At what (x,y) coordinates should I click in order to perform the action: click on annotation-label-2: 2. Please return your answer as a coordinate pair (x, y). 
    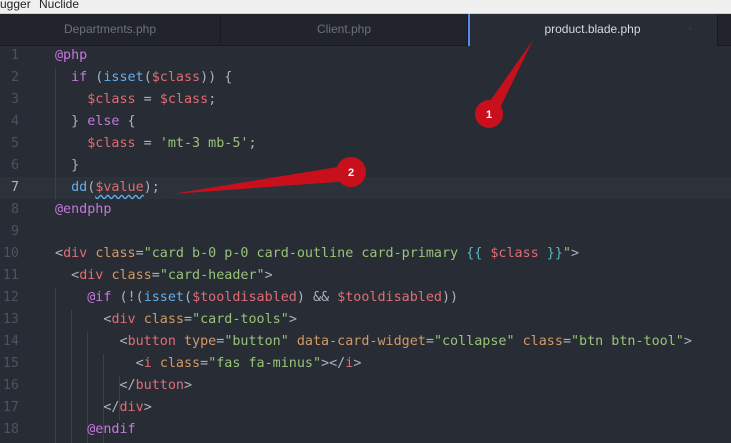
    Looking at the image, I should click on (351, 173).